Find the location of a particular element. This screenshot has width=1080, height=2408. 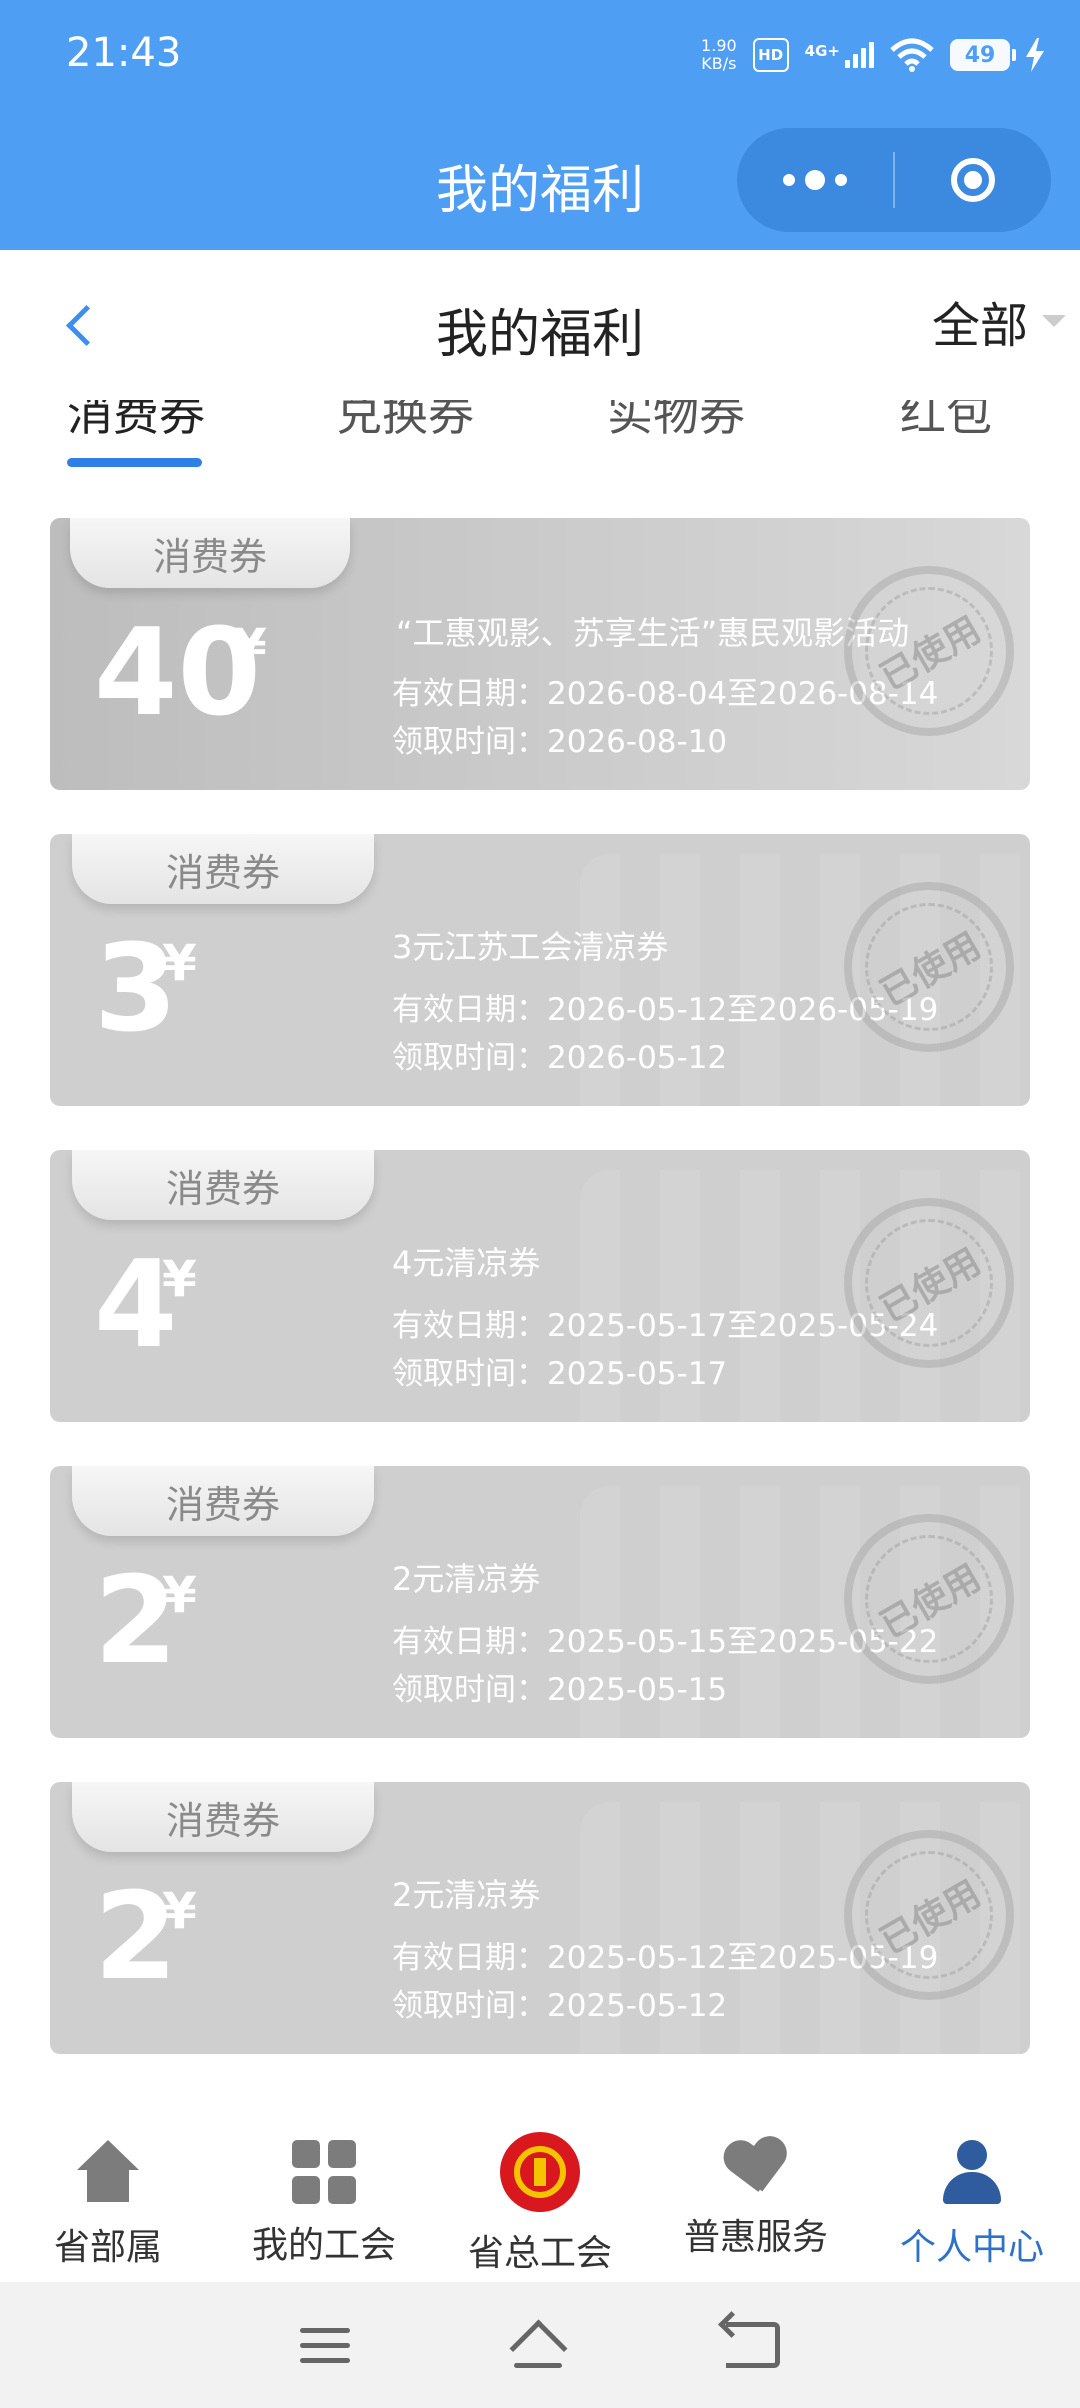

nav-item-my-union: 我的工会 is located at coordinates (324, 2196).